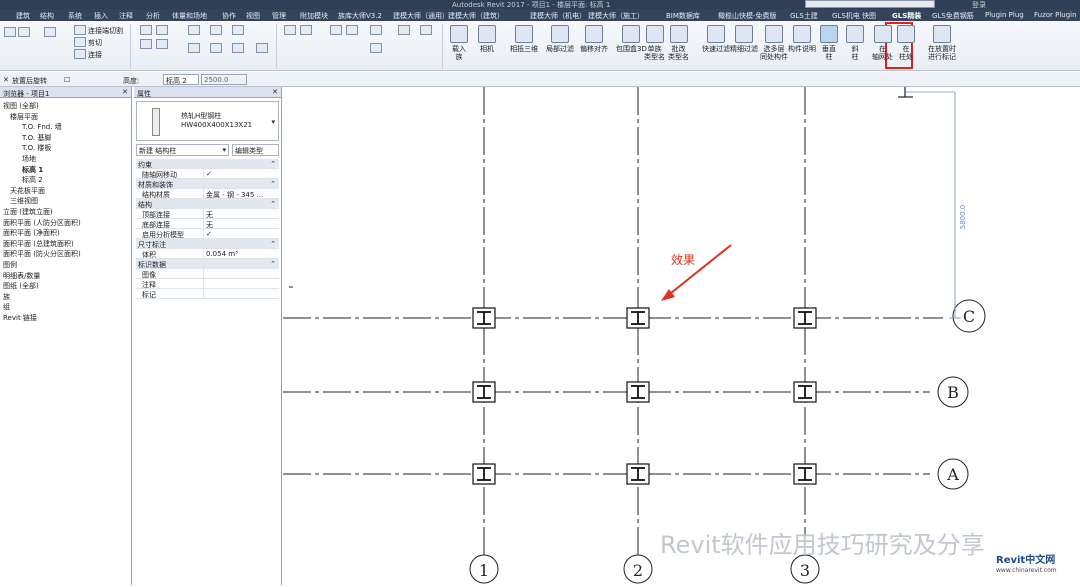 Image resolution: width=1080 pixels, height=587 pixels. Describe the element at coordinates (80, 42) in the screenshot. I see `cut-icon` at that location.